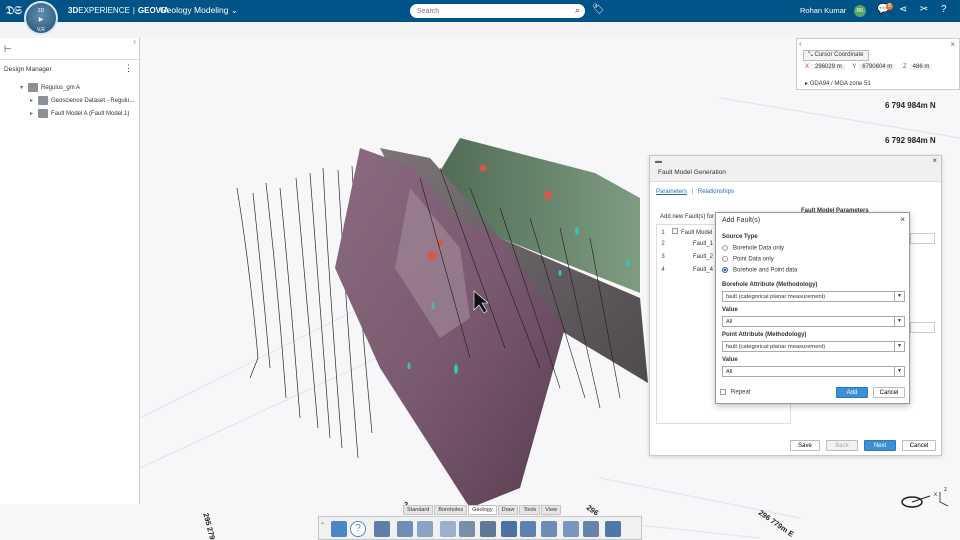 The width and height of the screenshot is (960, 540). I want to click on tab-relationships: Relationships, so click(716, 192).